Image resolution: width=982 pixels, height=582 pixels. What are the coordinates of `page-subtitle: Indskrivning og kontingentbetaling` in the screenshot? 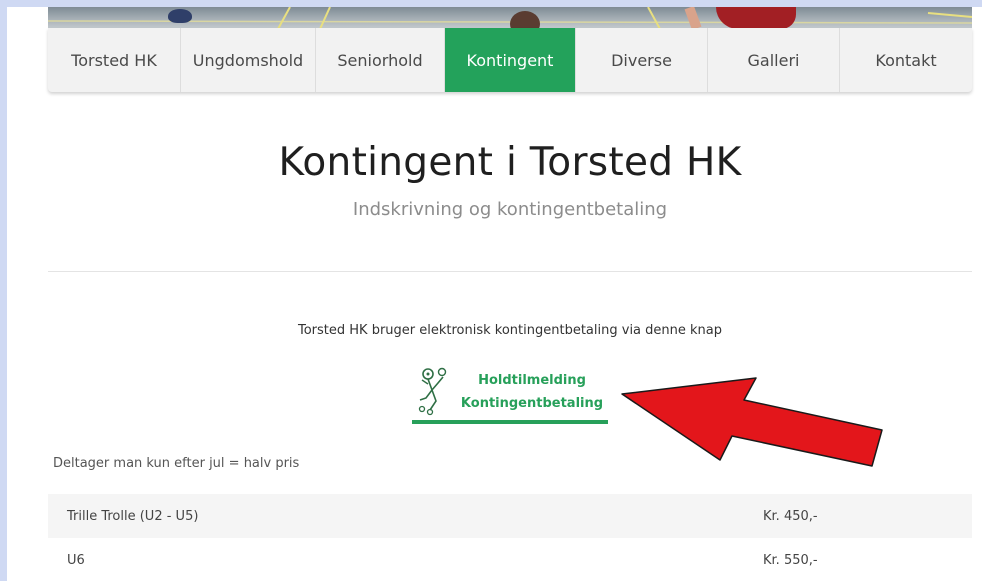 It's located at (510, 209).